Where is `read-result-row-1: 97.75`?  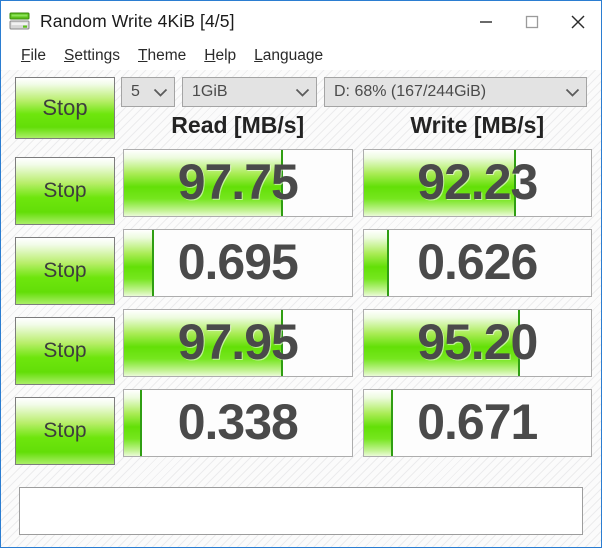
read-result-row-1: 97.75 is located at coordinates (238, 183).